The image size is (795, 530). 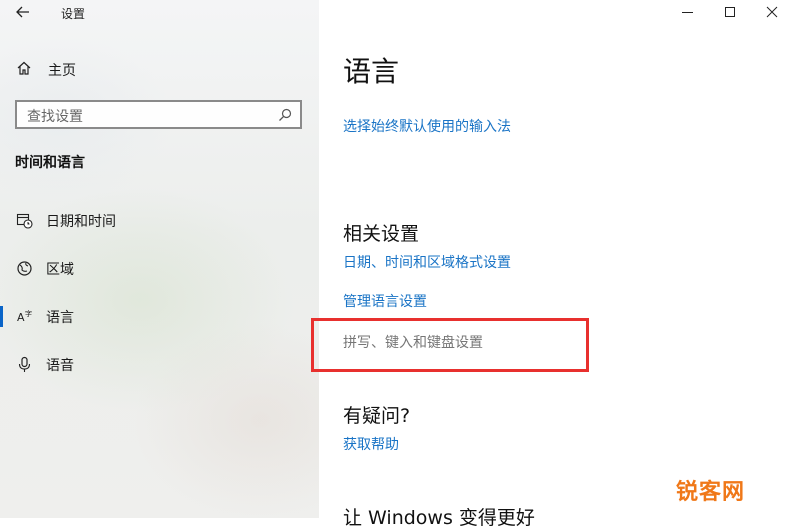 What do you see at coordinates (159, 13) in the screenshot?
I see `titlebar-left: 设置` at bounding box center [159, 13].